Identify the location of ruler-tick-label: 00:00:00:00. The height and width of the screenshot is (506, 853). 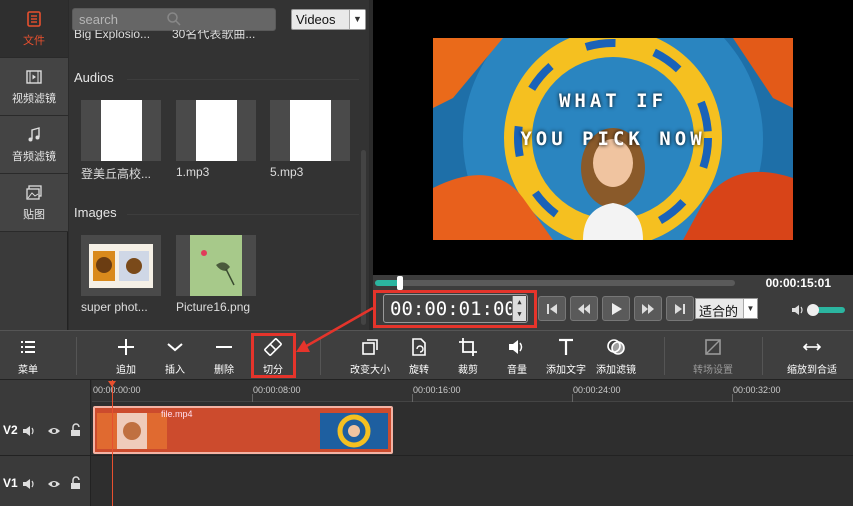
(117, 390).